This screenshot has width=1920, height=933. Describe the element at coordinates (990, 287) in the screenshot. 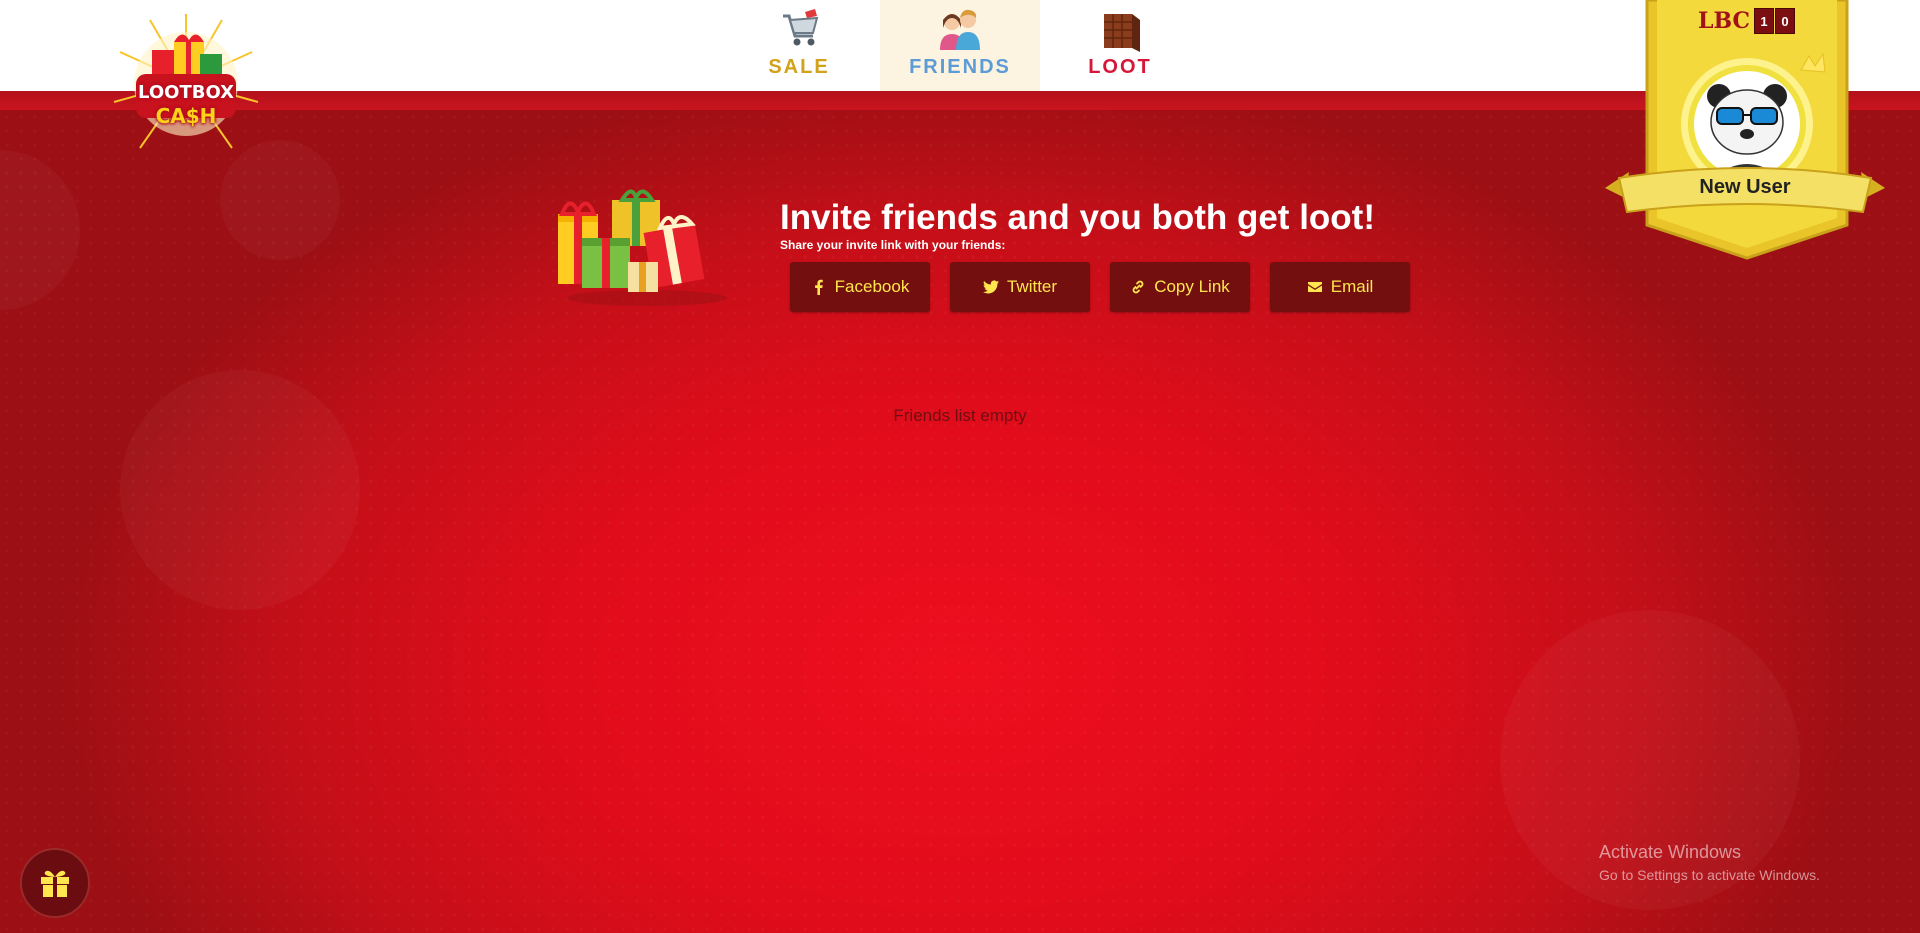

I see `twitter-icon` at that location.